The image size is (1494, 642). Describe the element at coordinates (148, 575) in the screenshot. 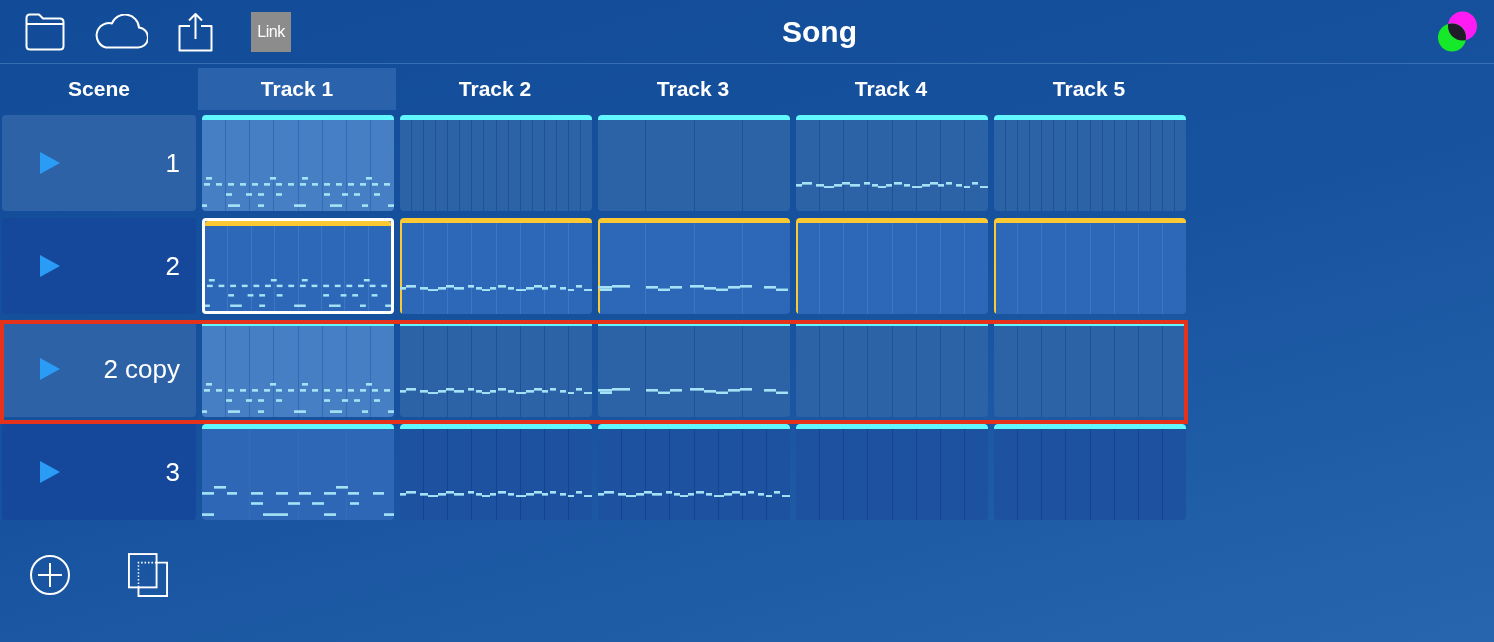

I see `duplicate-icon` at that location.